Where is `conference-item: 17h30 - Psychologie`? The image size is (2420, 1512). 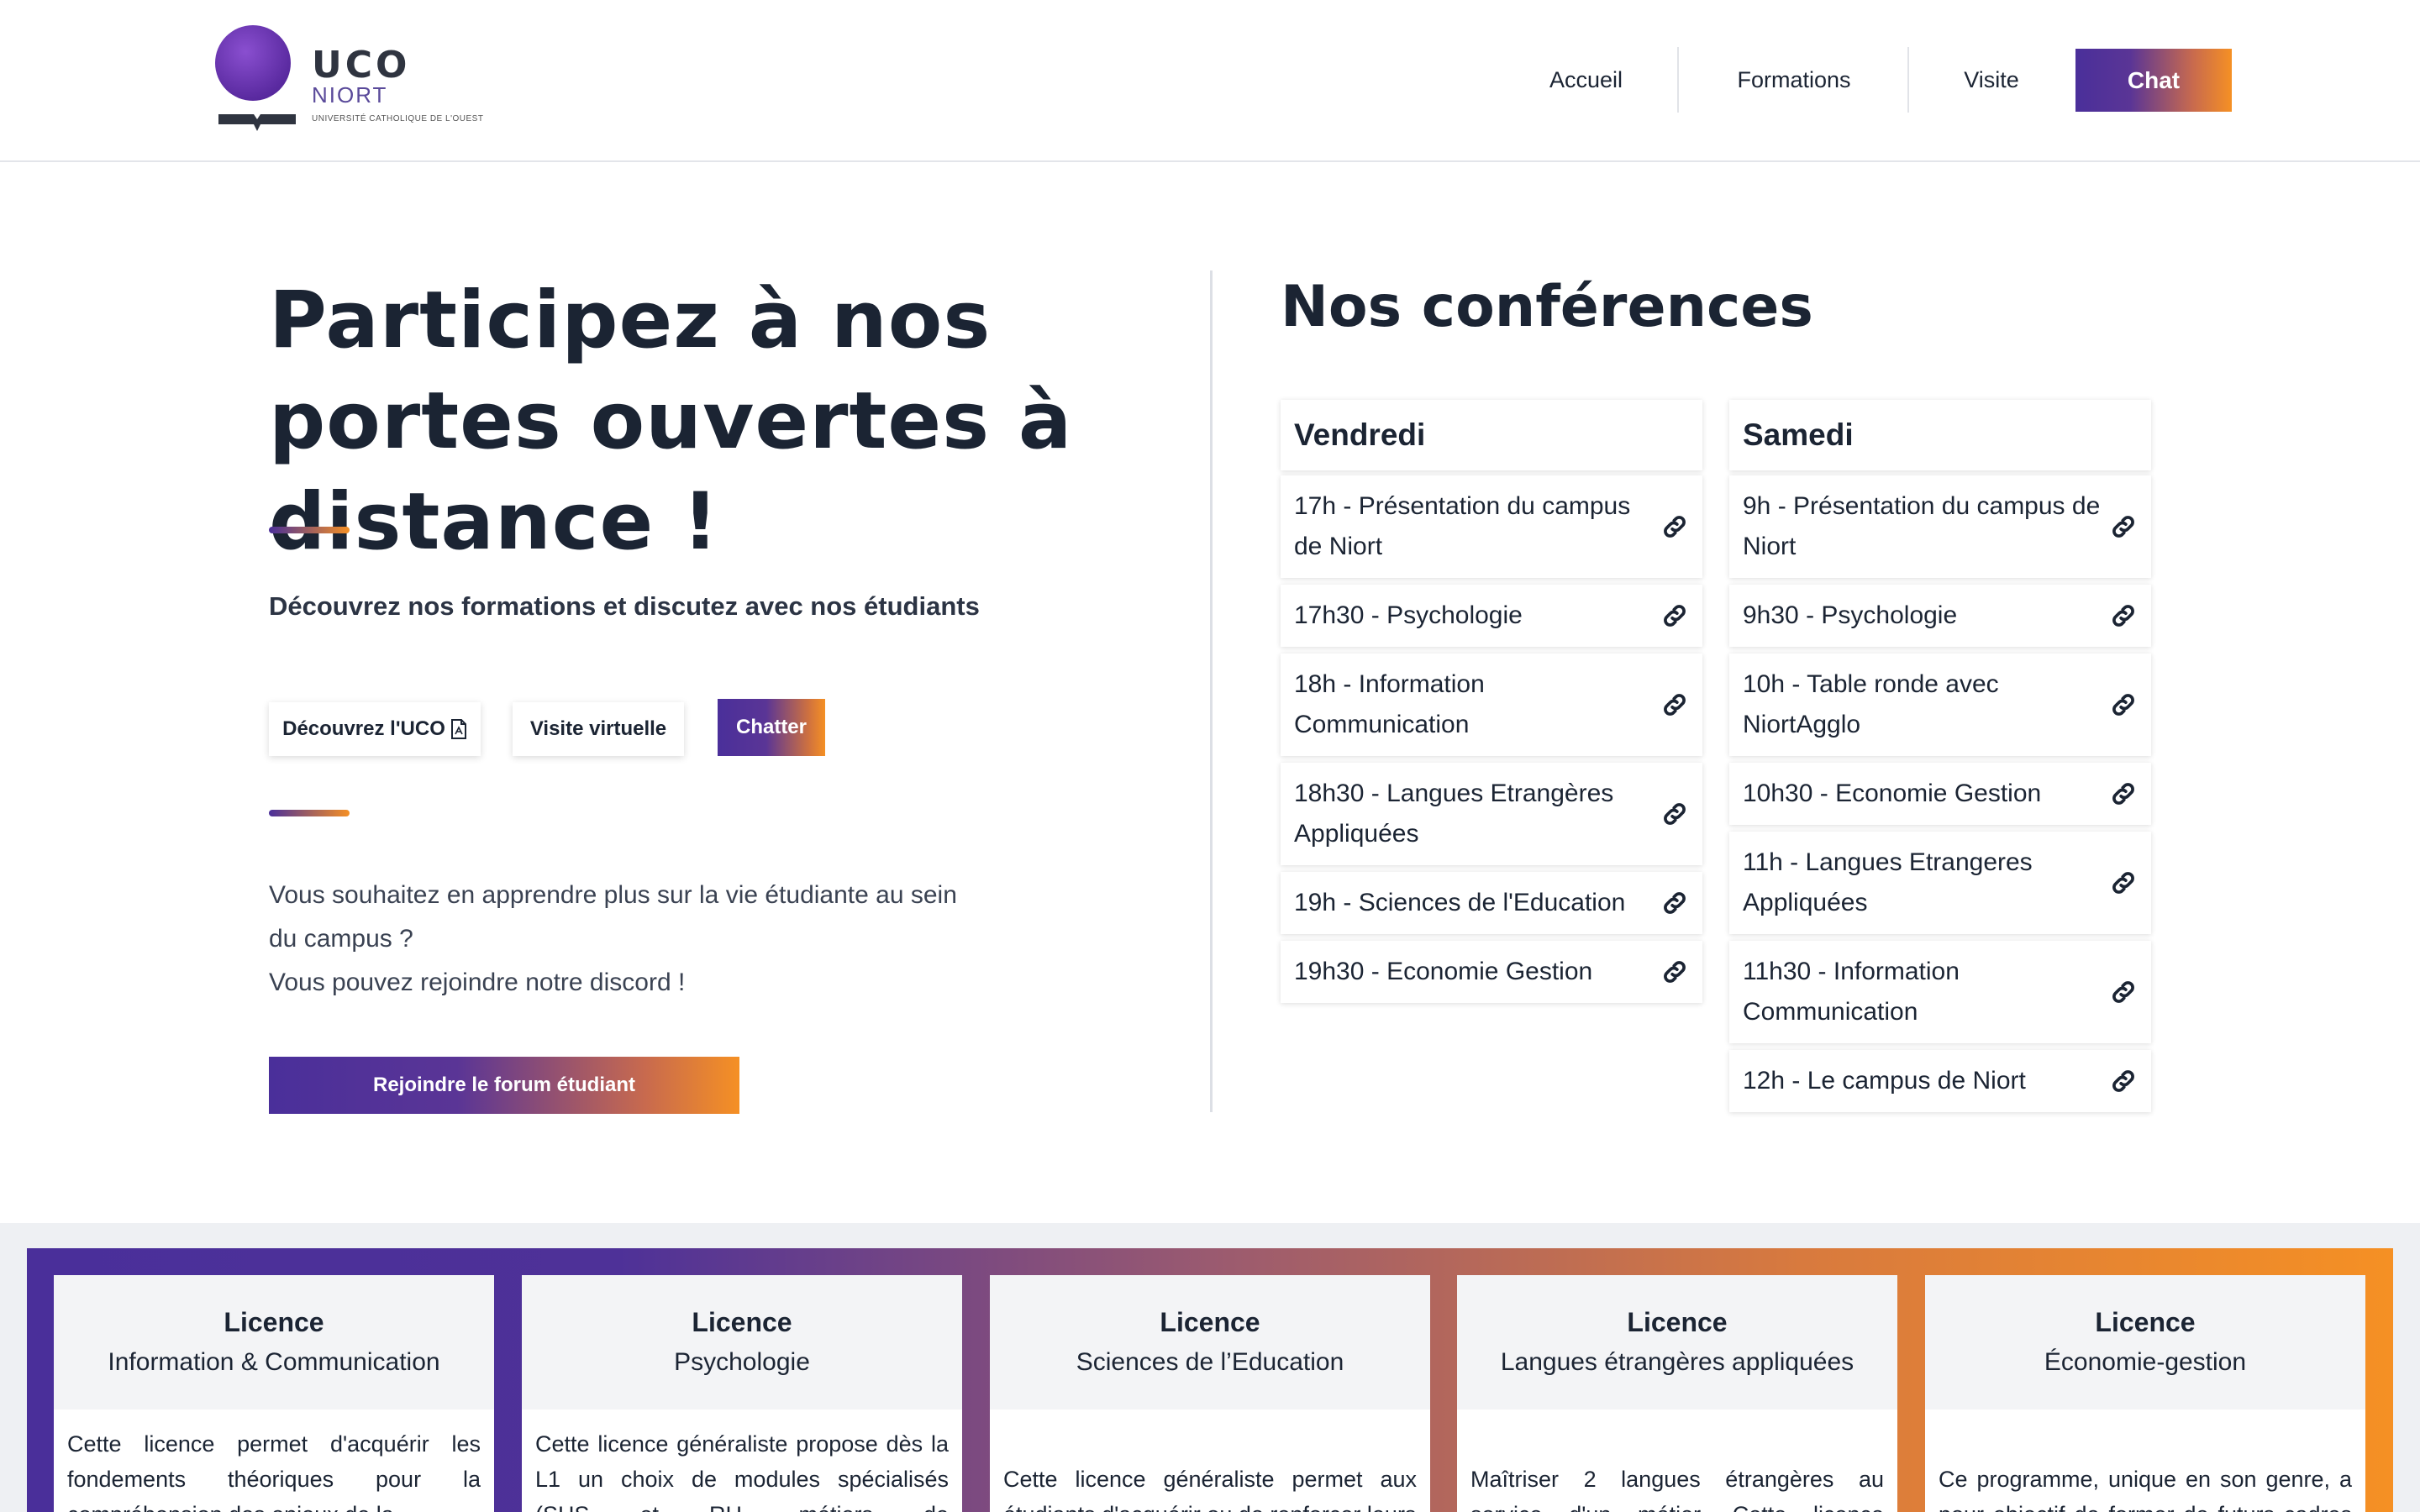
conference-item: 17h30 - Psychologie is located at coordinates (1492, 616).